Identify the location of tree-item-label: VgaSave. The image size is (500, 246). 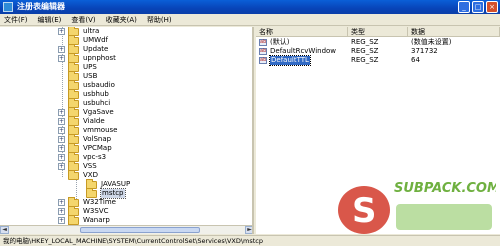
(98, 112).